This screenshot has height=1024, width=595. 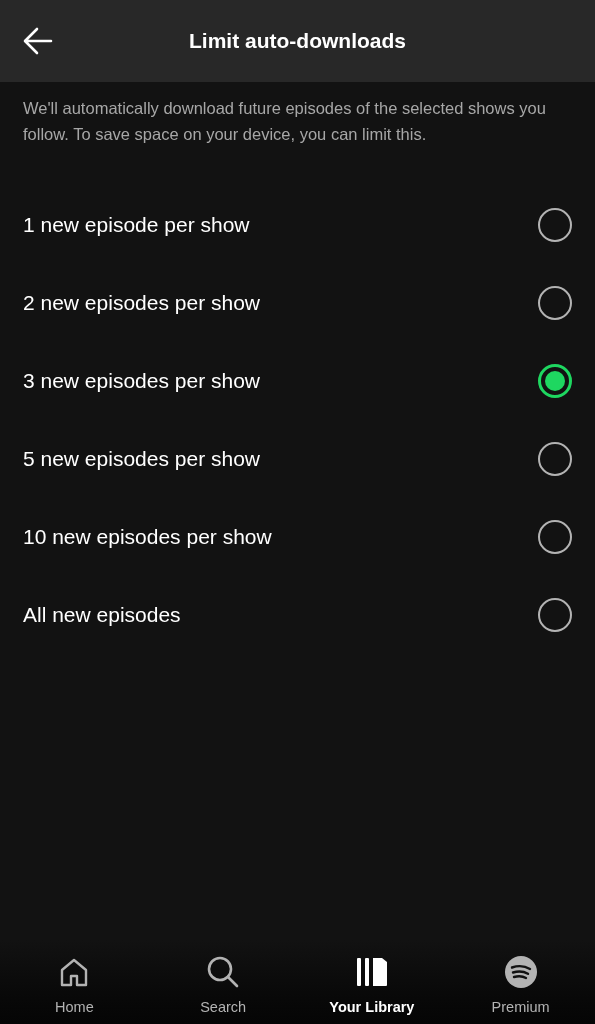 I want to click on option-row: All new episodes, so click(x=297, y=615).